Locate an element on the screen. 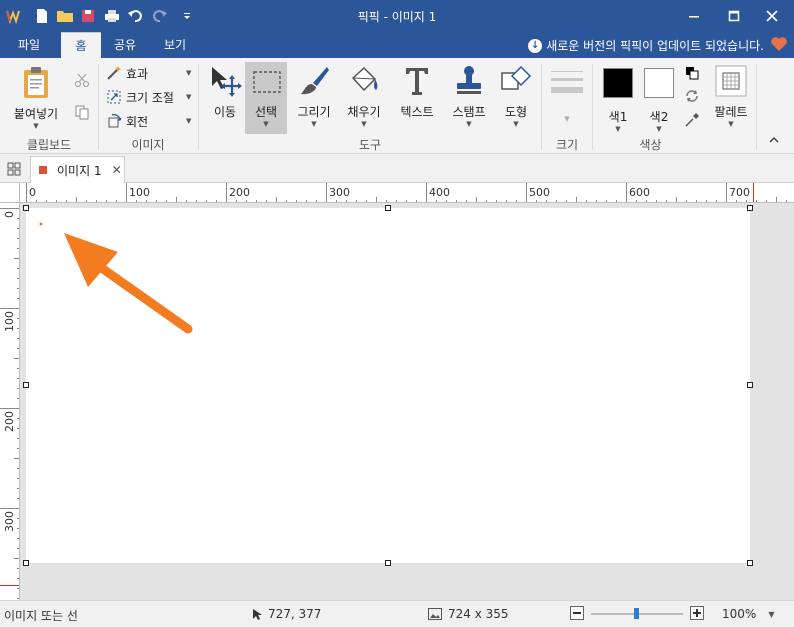  scissors-icon is located at coordinates (82, 80).